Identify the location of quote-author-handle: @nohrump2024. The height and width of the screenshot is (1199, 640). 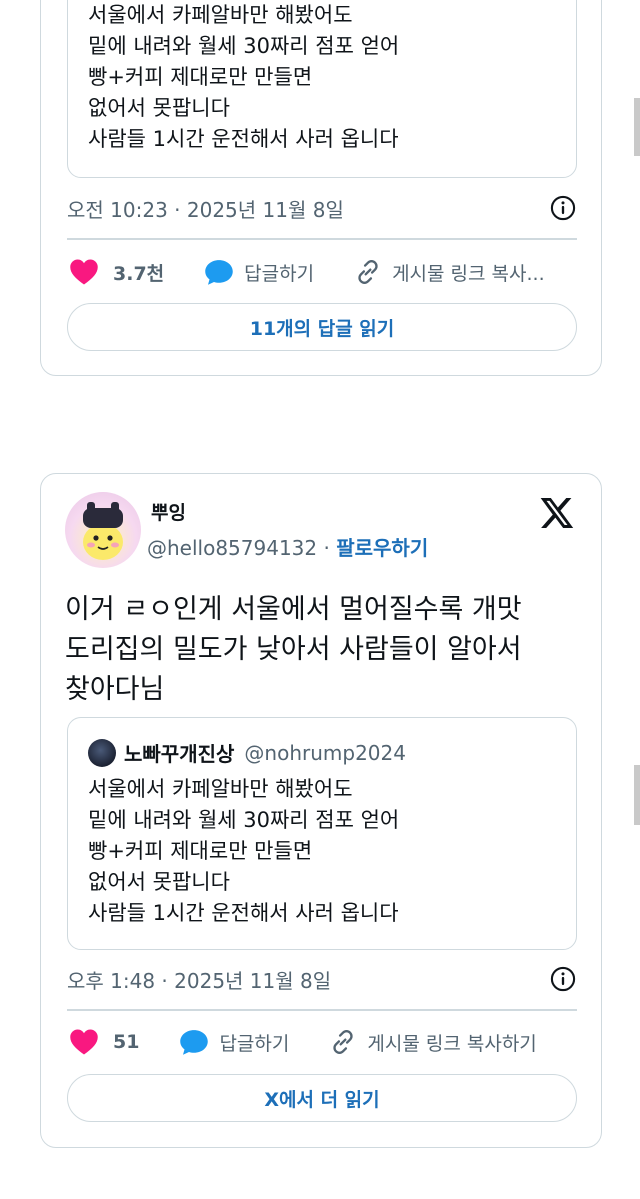
(325, 752).